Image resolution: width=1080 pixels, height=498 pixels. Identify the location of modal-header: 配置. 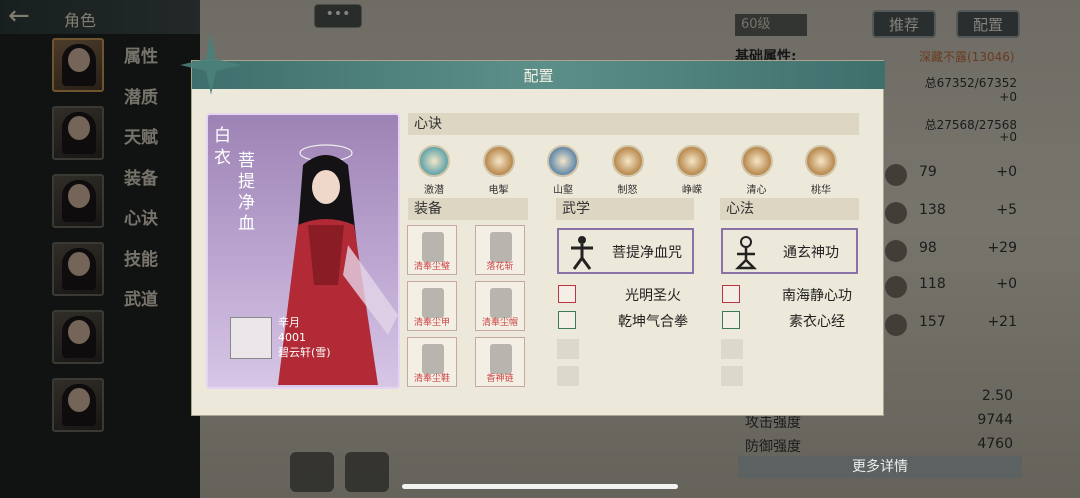
(538, 75).